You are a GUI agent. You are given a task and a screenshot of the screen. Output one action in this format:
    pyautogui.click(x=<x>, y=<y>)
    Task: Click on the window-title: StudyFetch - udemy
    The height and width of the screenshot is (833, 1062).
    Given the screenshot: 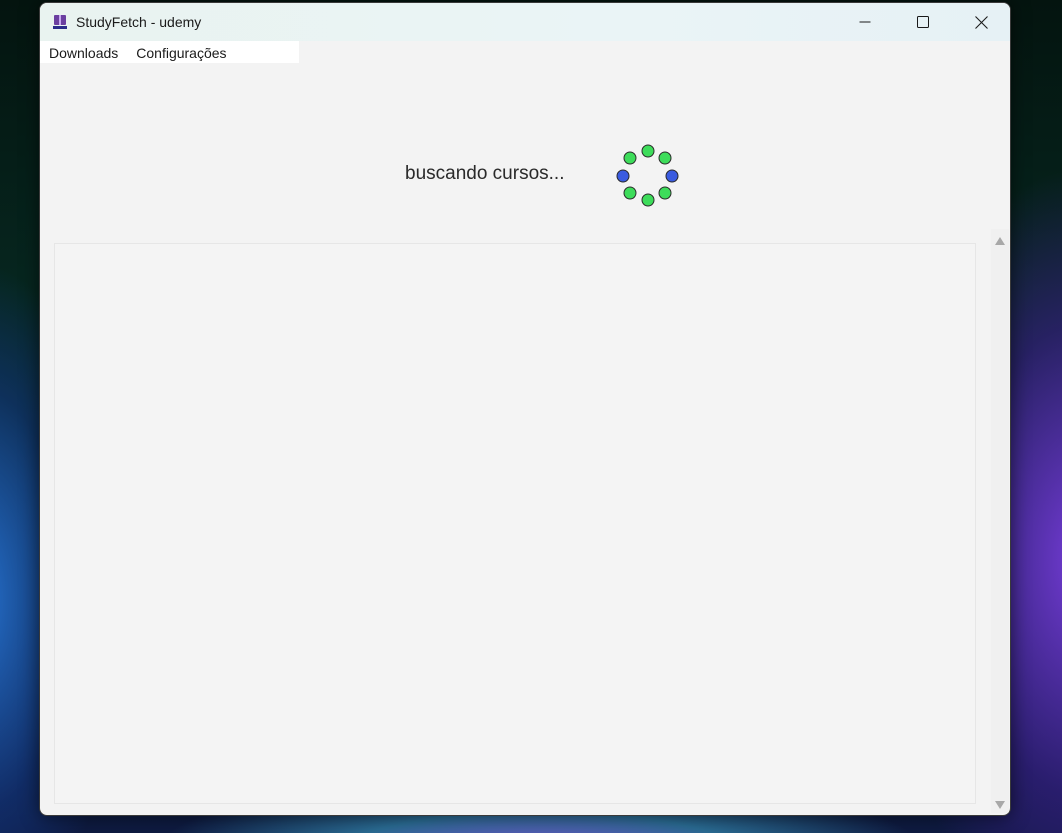 What is the action you would take?
    pyautogui.click(x=139, y=22)
    